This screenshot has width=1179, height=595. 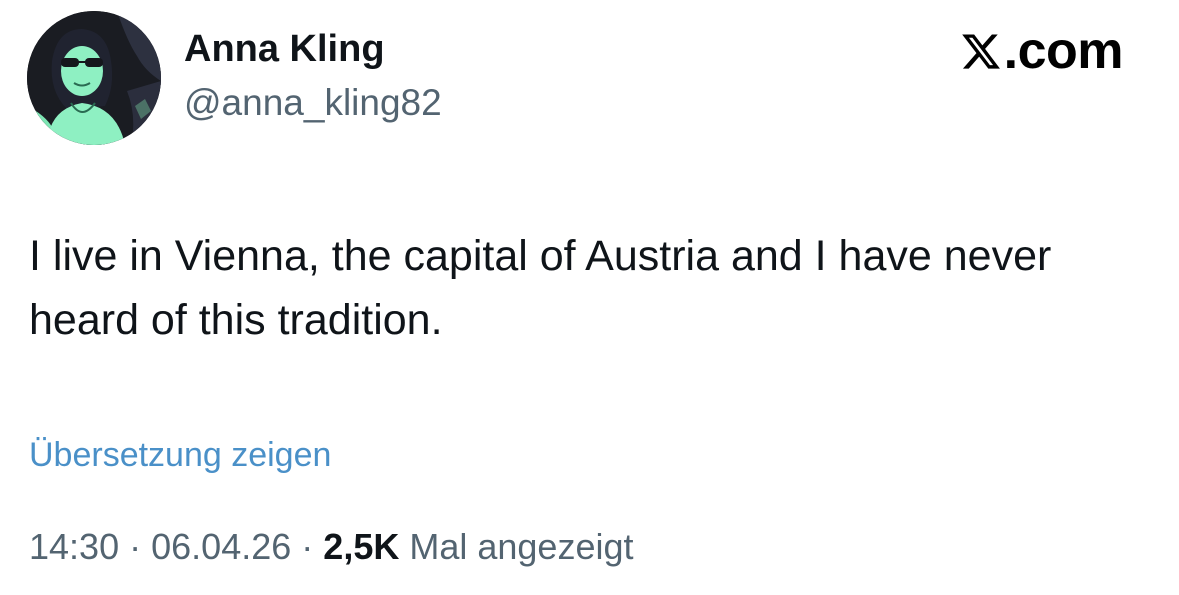 What do you see at coordinates (521, 546) in the screenshot?
I see `views-label: Mal angezeigt` at bounding box center [521, 546].